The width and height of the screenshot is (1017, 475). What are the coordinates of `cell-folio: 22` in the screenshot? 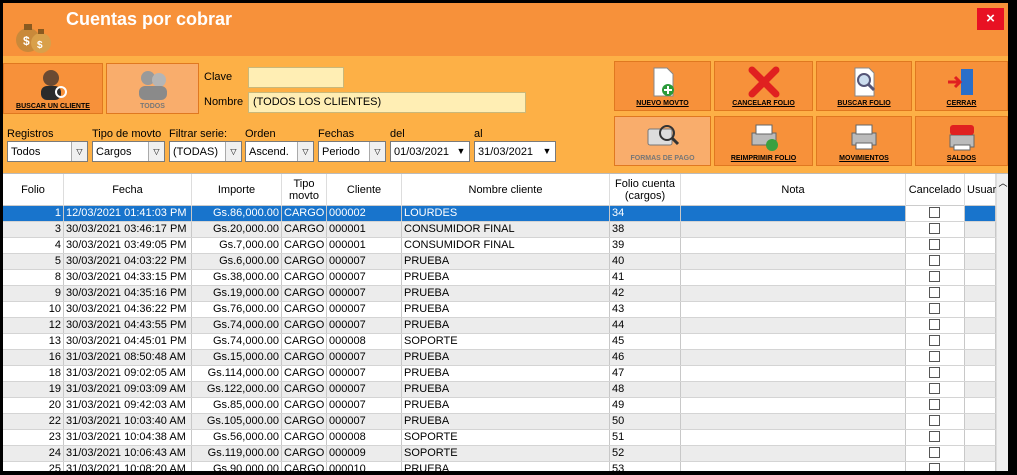 It's located at (33, 421).